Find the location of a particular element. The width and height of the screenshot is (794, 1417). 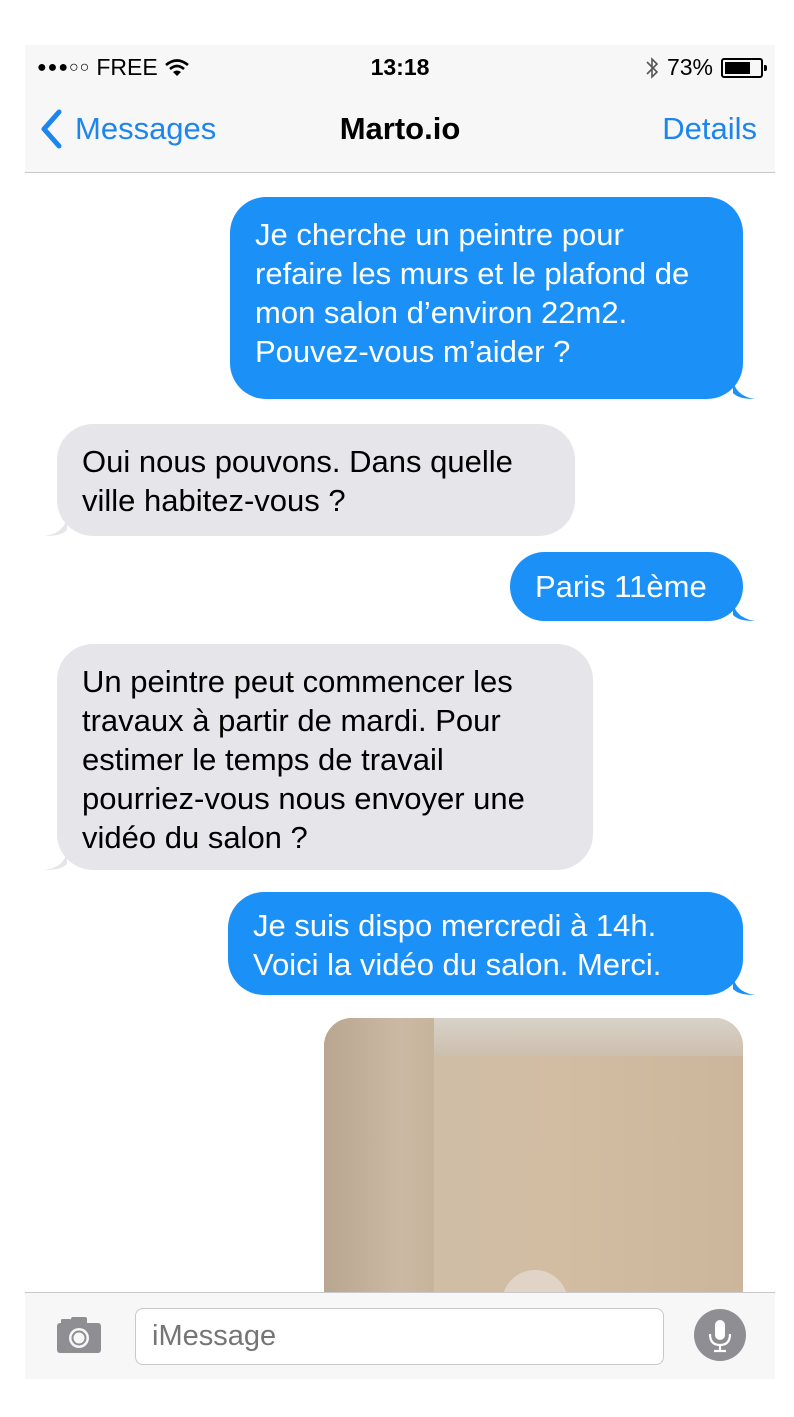

message-line: mon salon d’environ 22m2. is located at coordinates (441, 312).